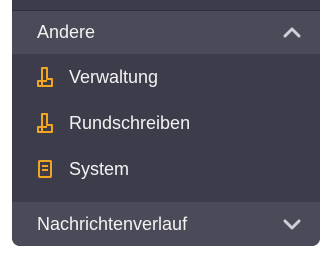 The height and width of the screenshot is (263, 330). I want to click on section-title: Nachrichtenverlauf, so click(112, 223).